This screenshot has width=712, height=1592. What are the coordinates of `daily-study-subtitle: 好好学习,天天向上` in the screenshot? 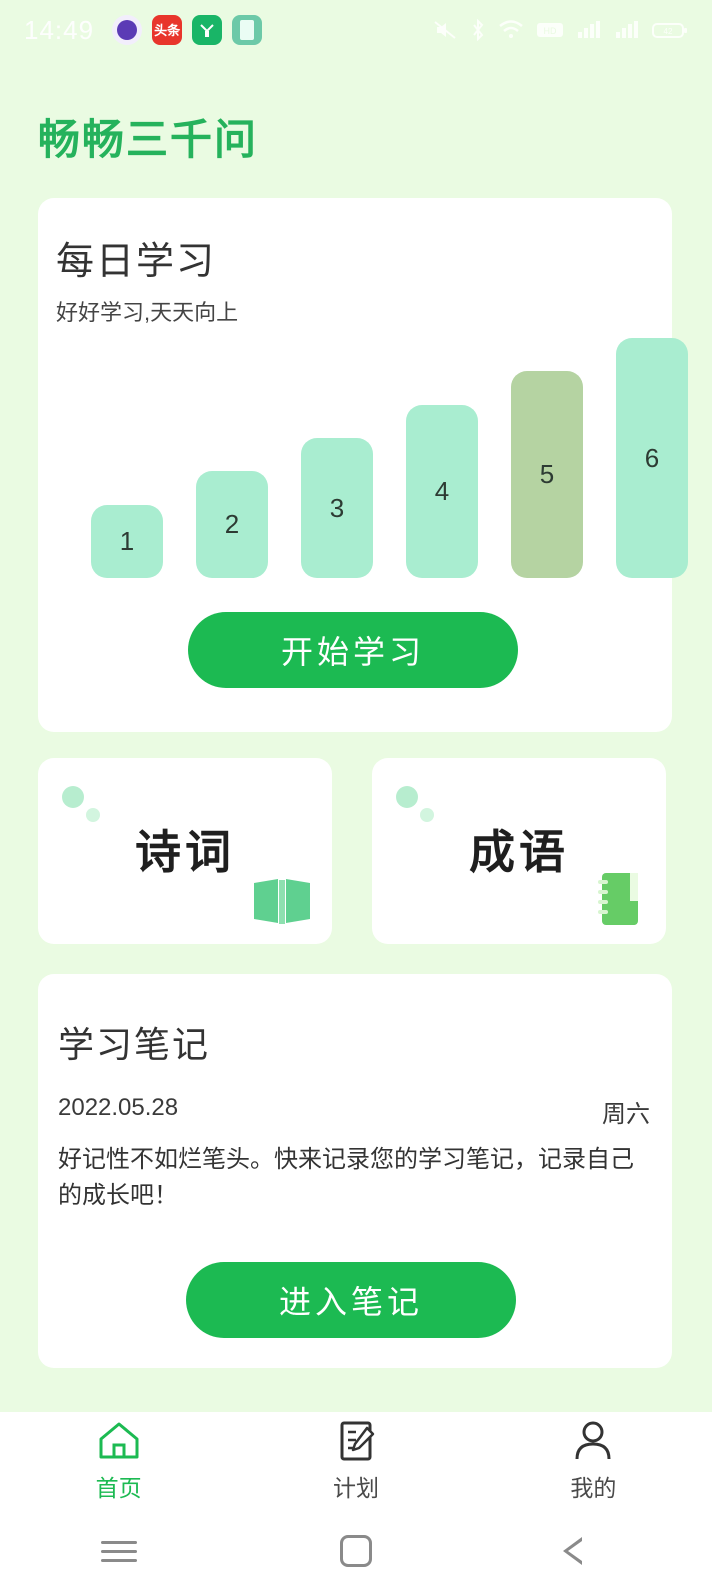 It's located at (147, 312).